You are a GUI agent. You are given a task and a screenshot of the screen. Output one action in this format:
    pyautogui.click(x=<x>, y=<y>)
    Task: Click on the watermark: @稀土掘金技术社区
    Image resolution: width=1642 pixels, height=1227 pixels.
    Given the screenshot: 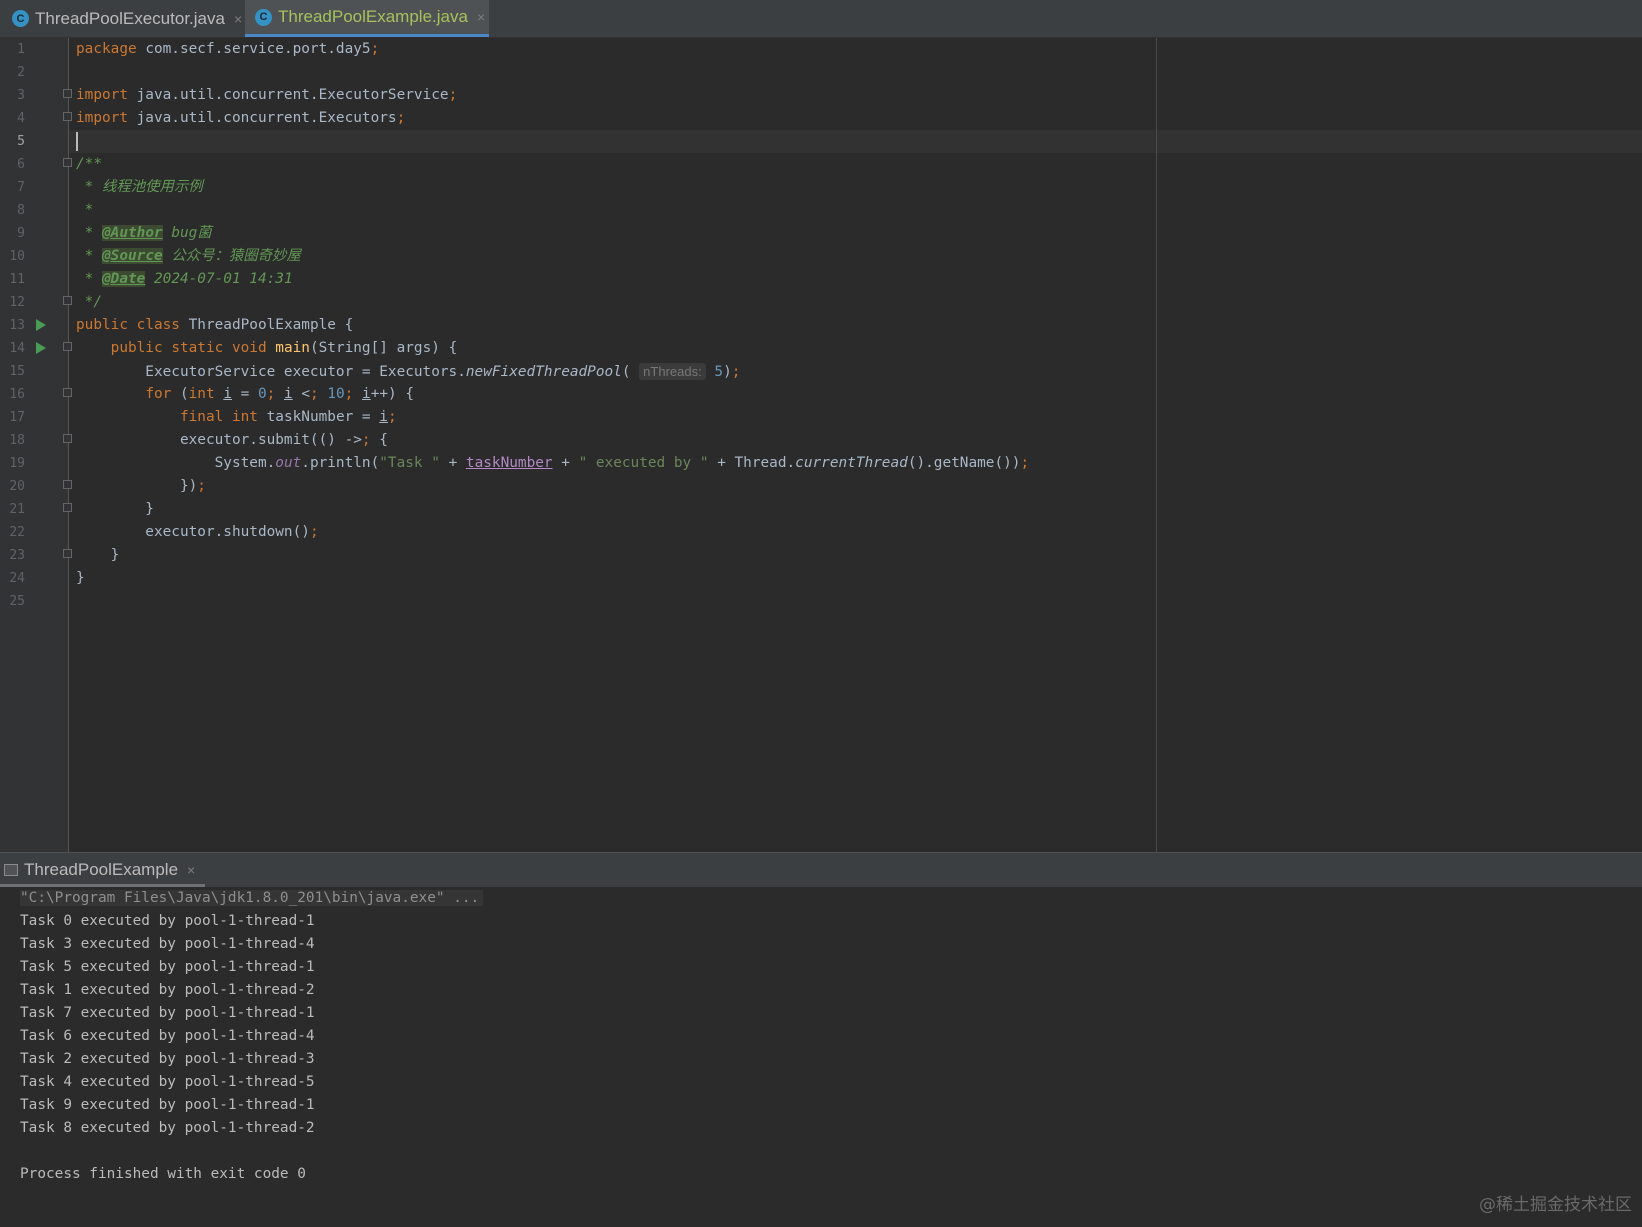 What is the action you would take?
    pyautogui.click(x=1555, y=1205)
    